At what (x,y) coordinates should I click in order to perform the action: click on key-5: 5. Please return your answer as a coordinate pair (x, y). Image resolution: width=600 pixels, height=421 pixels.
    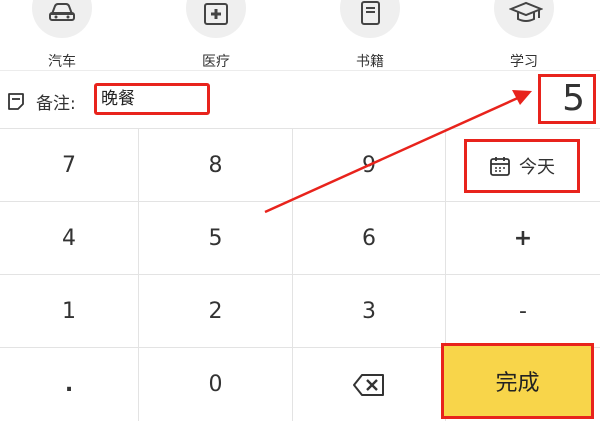
    Looking at the image, I should click on (216, 238).